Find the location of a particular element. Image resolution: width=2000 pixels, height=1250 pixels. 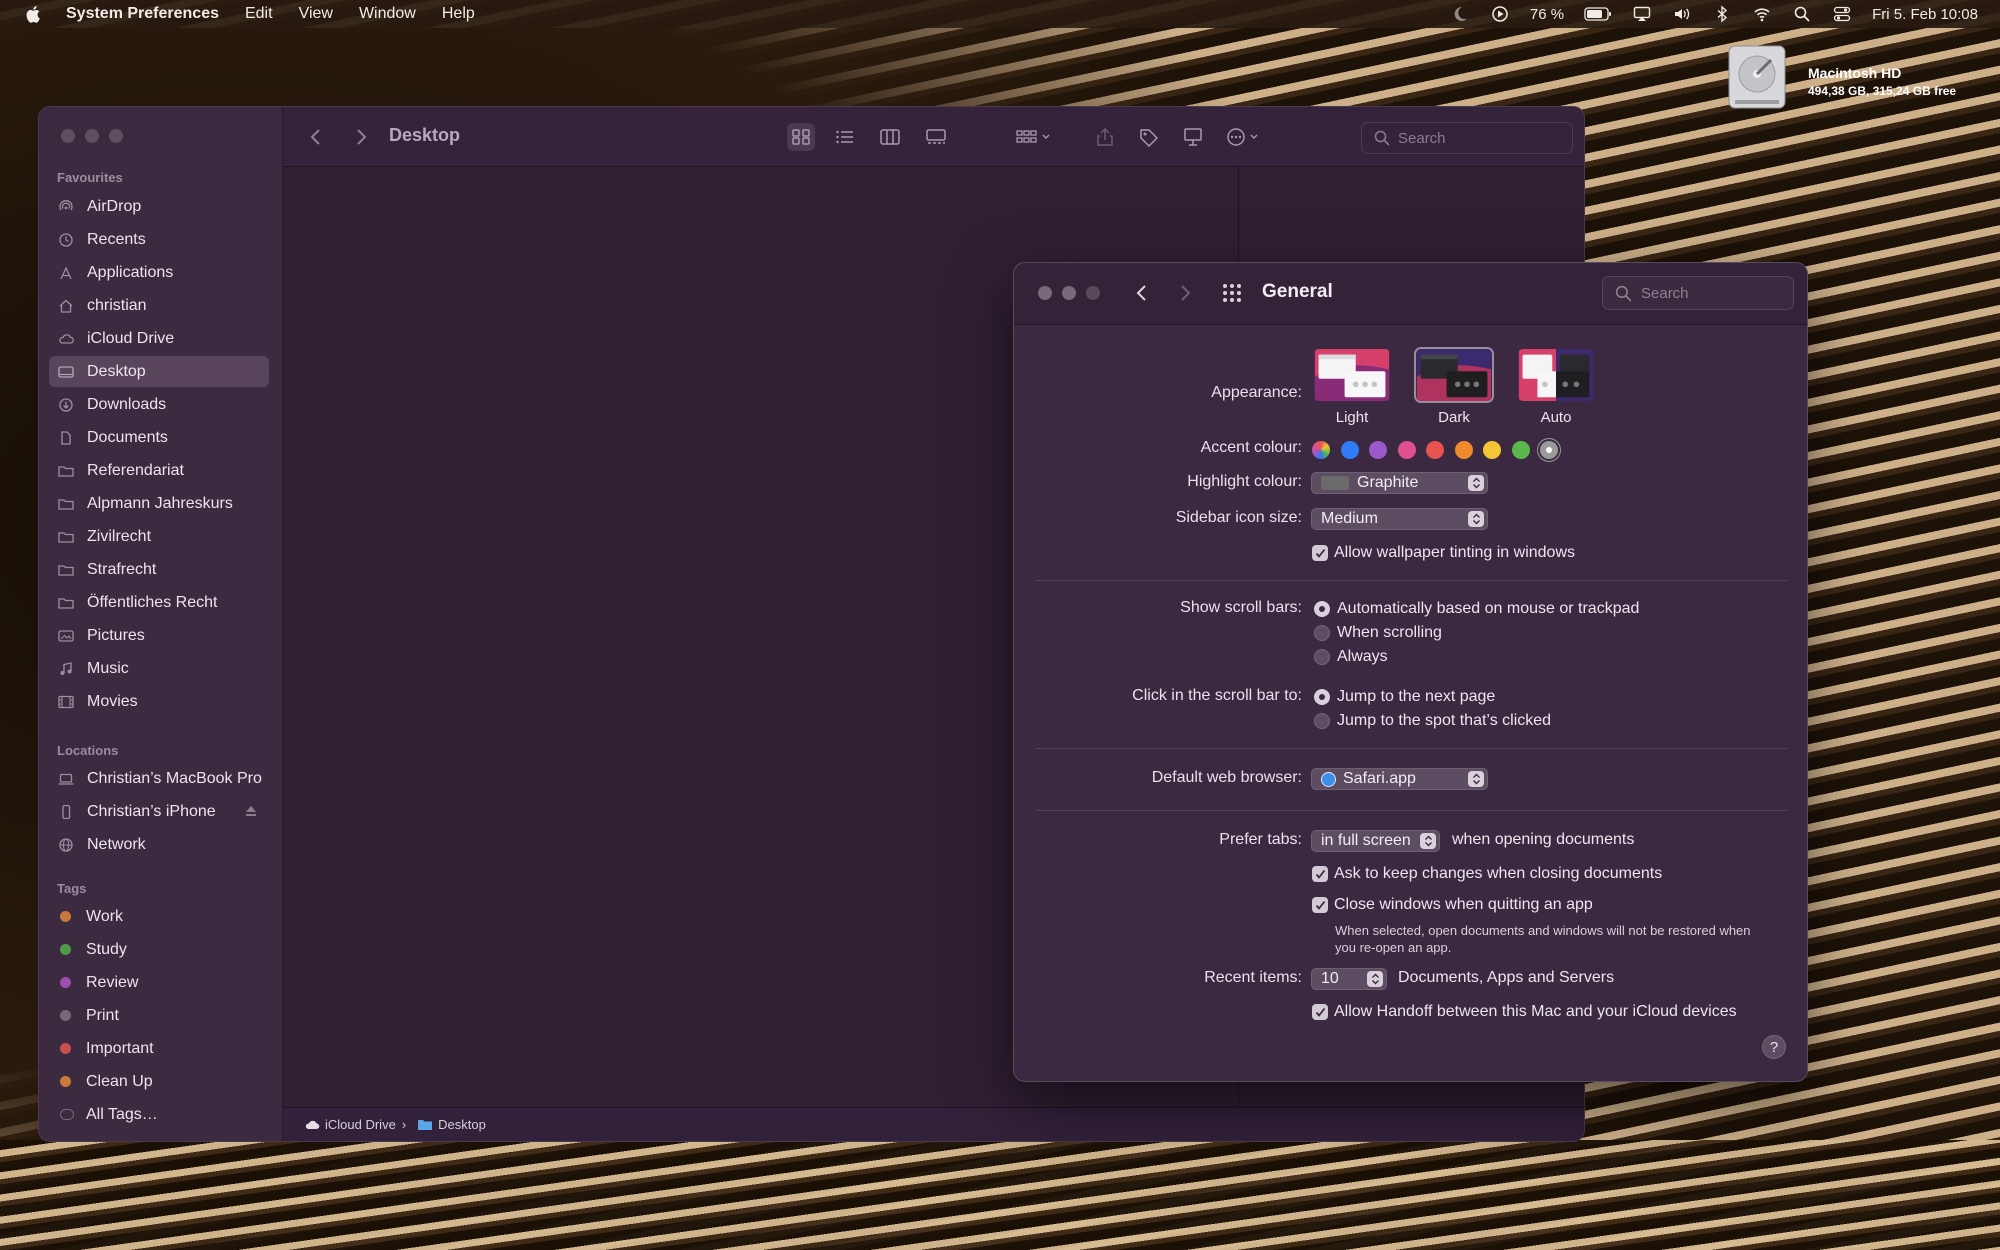

wallpaper-tinting-checkbox is located at coordinates (1320, 553).